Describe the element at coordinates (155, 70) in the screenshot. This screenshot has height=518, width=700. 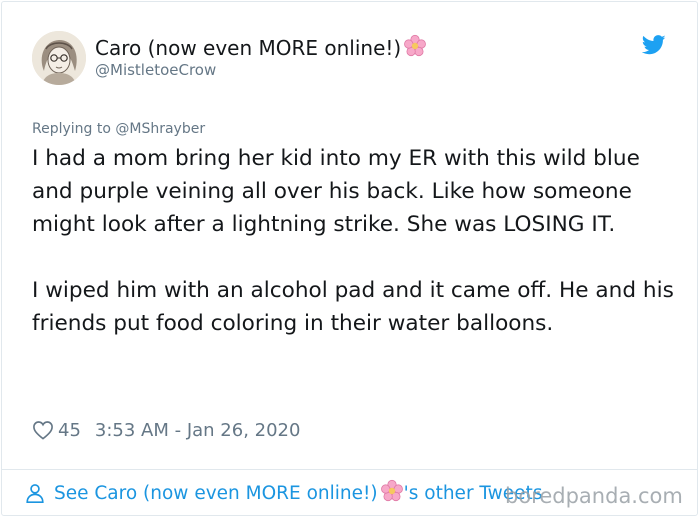
I see `author-handle: @MistletoeCrow` at that location.